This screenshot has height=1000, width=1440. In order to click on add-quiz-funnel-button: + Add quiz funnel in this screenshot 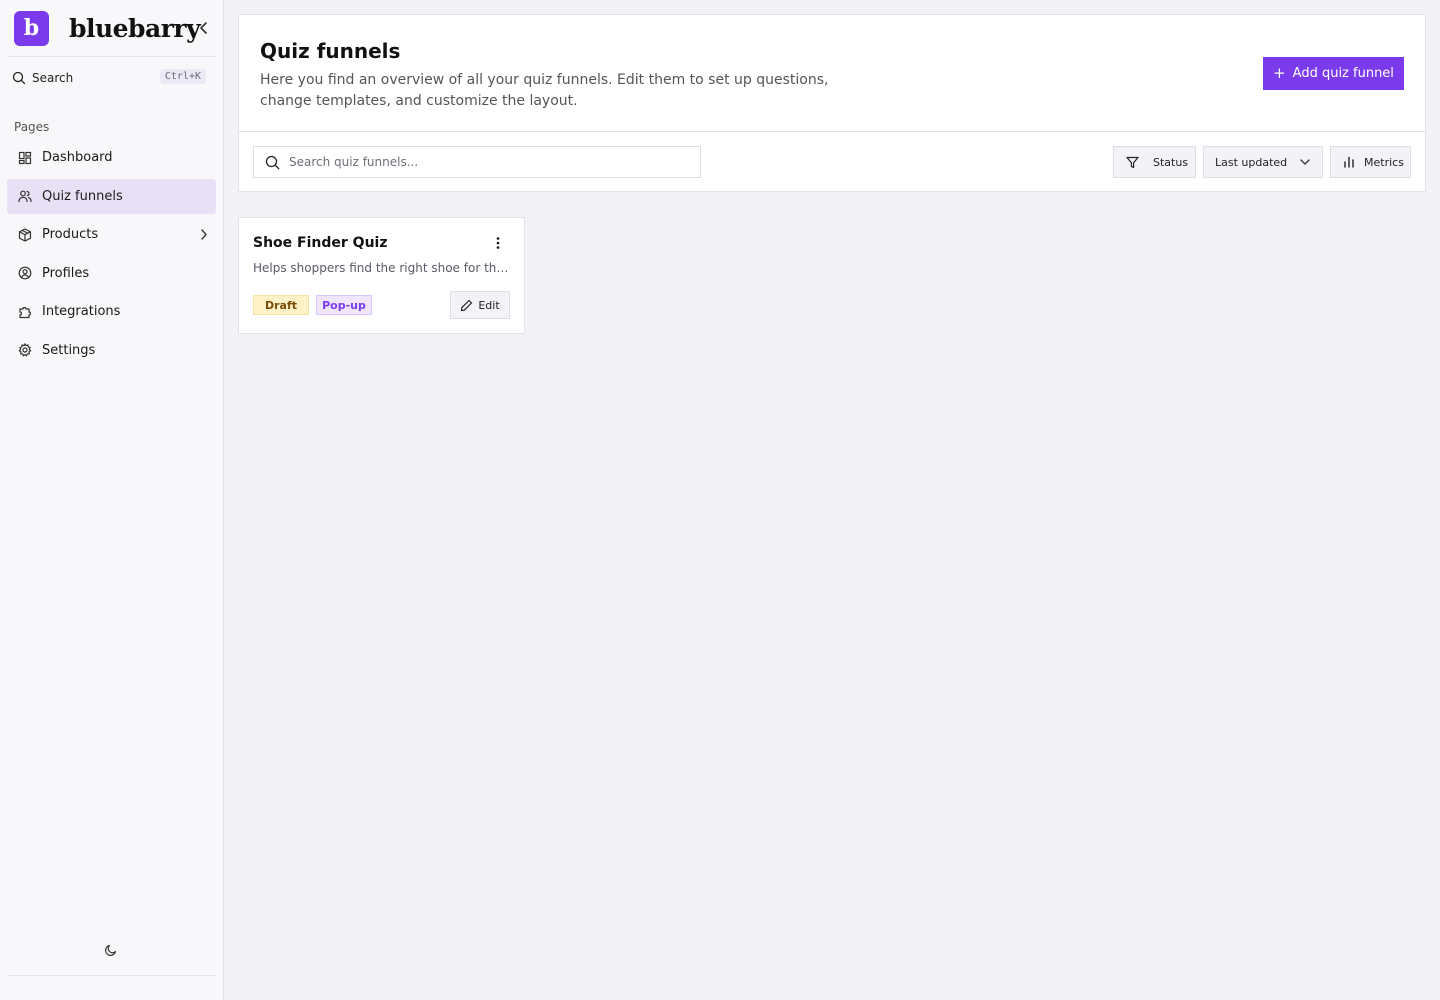, I will do `click(1333, 73)`.